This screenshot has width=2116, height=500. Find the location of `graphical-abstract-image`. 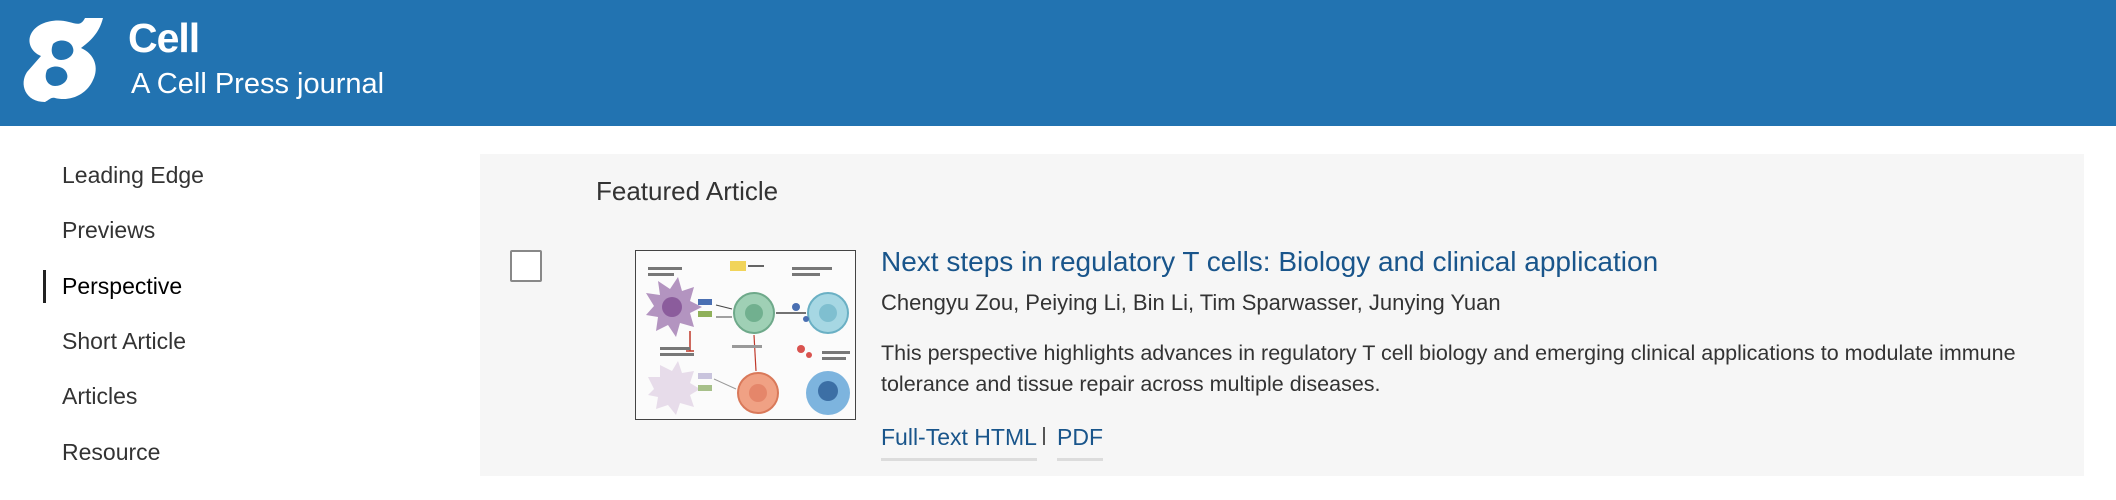

graphical-abstract-image is located at coordinates (745, 335).